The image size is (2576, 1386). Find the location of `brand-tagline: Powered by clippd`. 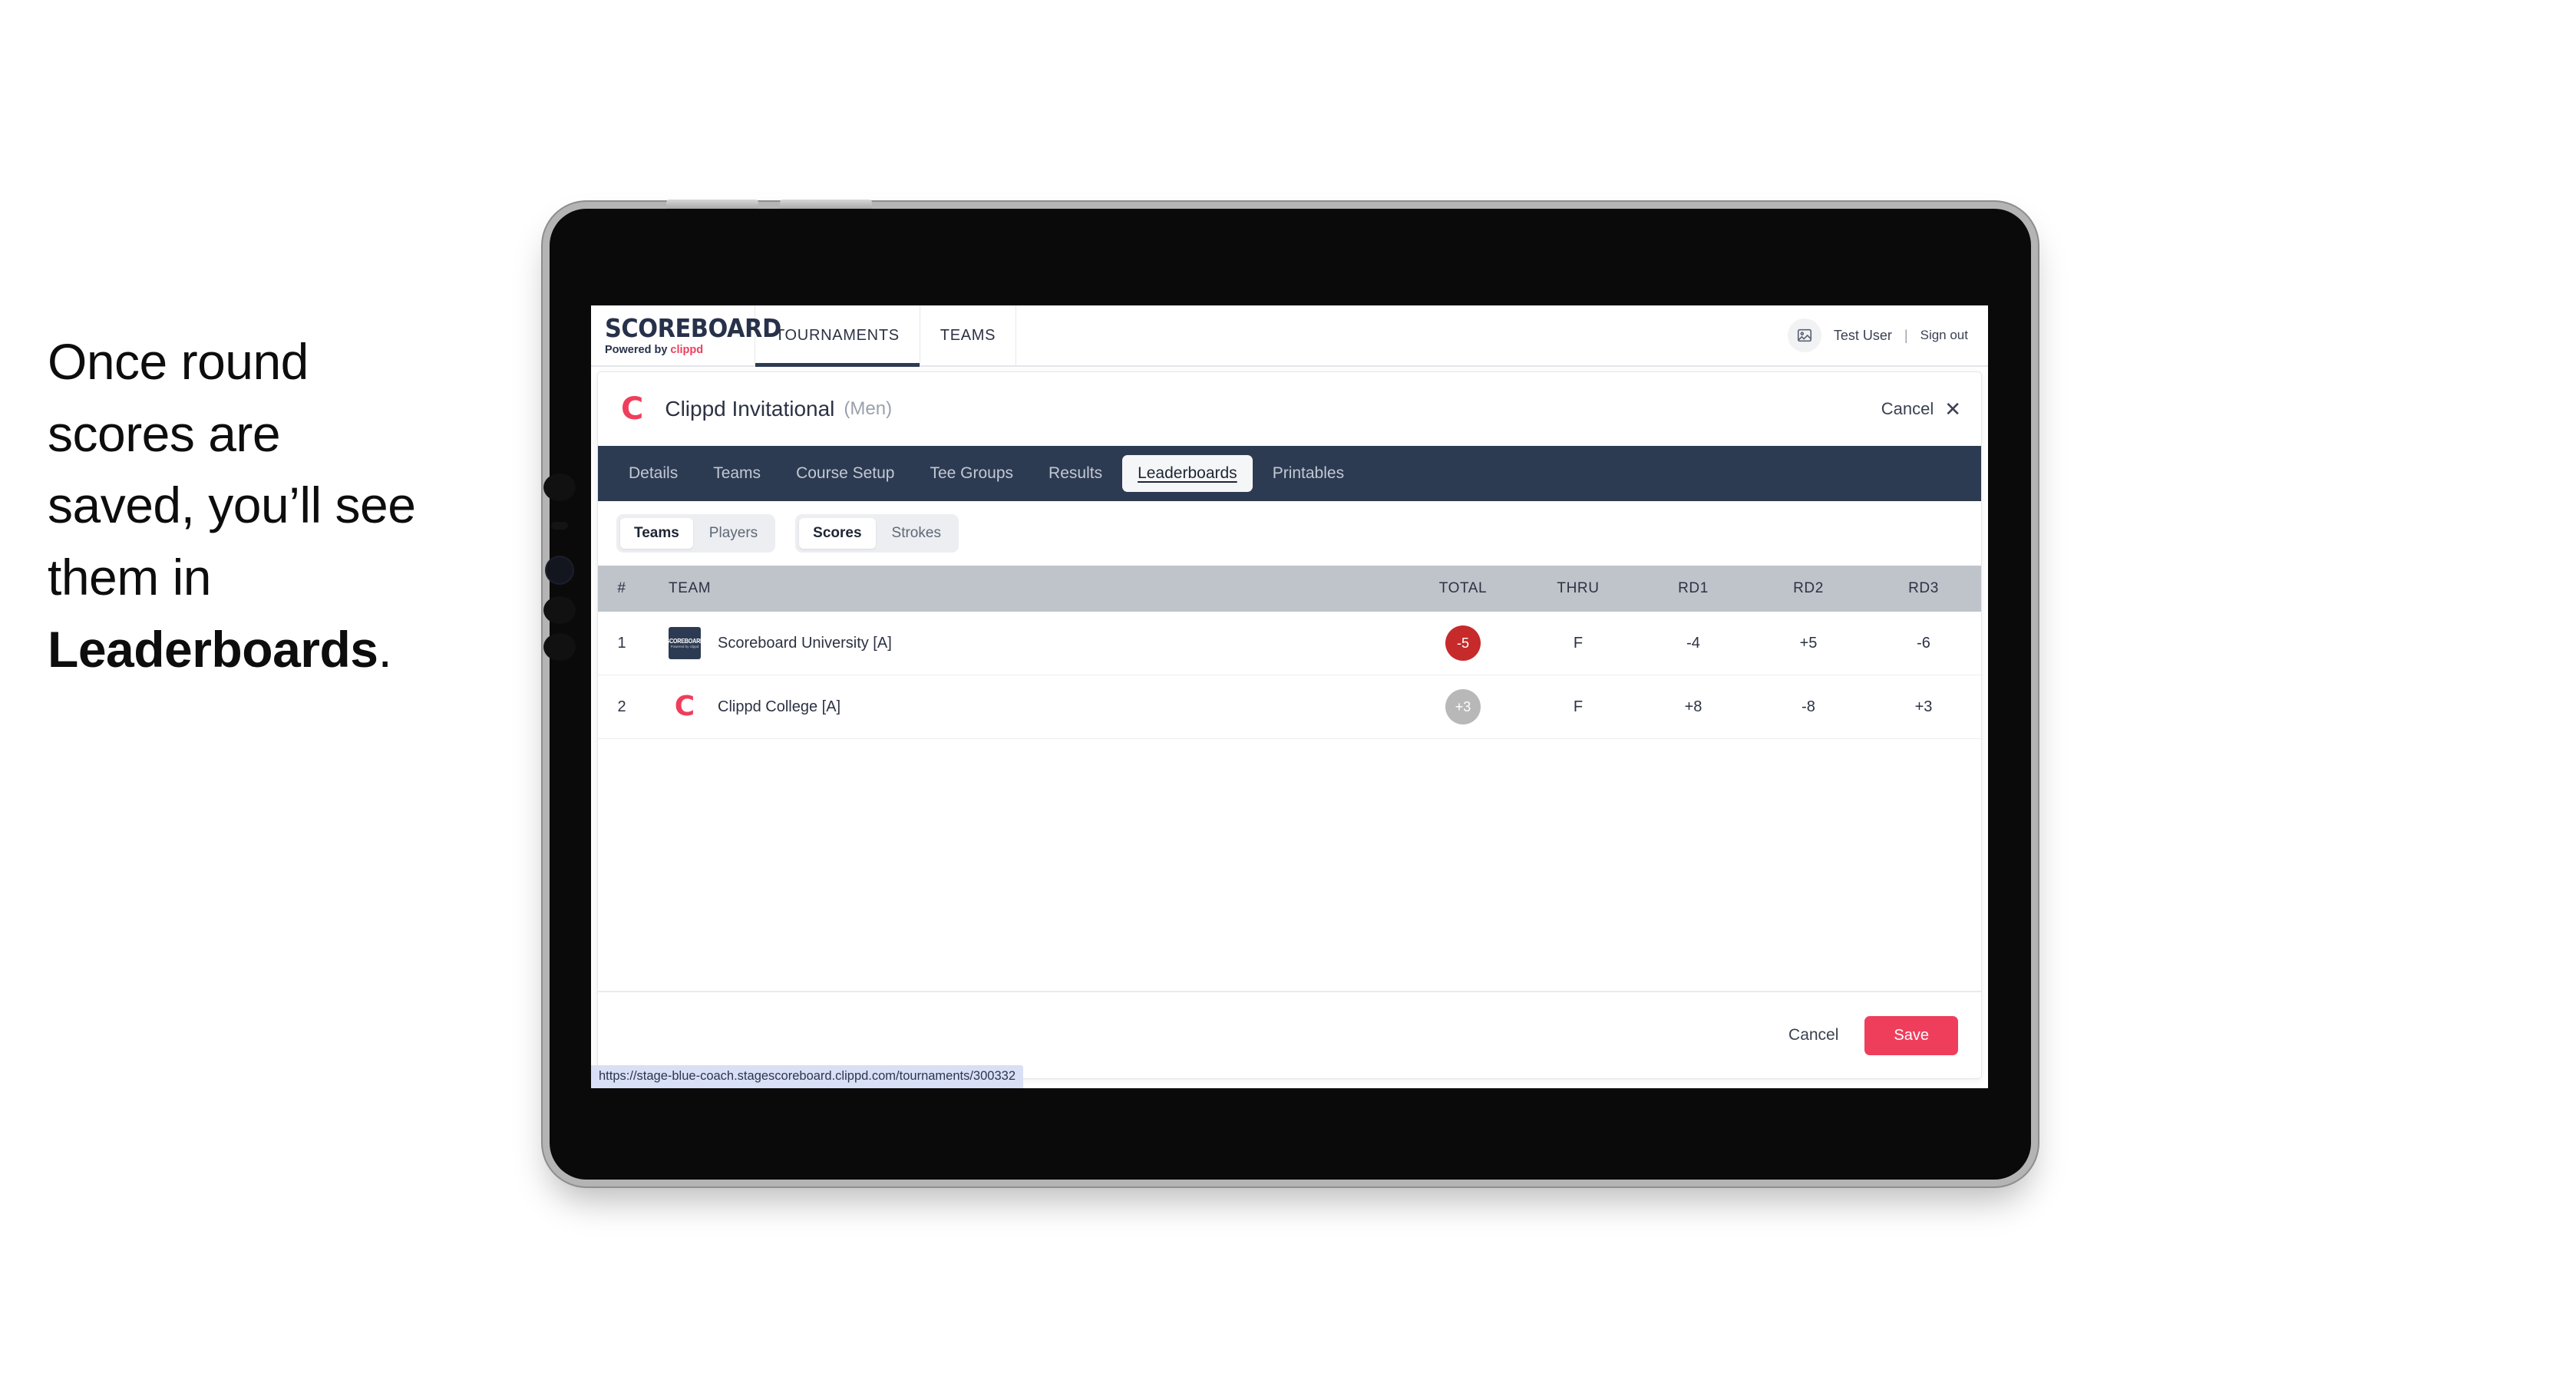

brand-tagline: Powered by clippd is located at coordinates (680, 350).